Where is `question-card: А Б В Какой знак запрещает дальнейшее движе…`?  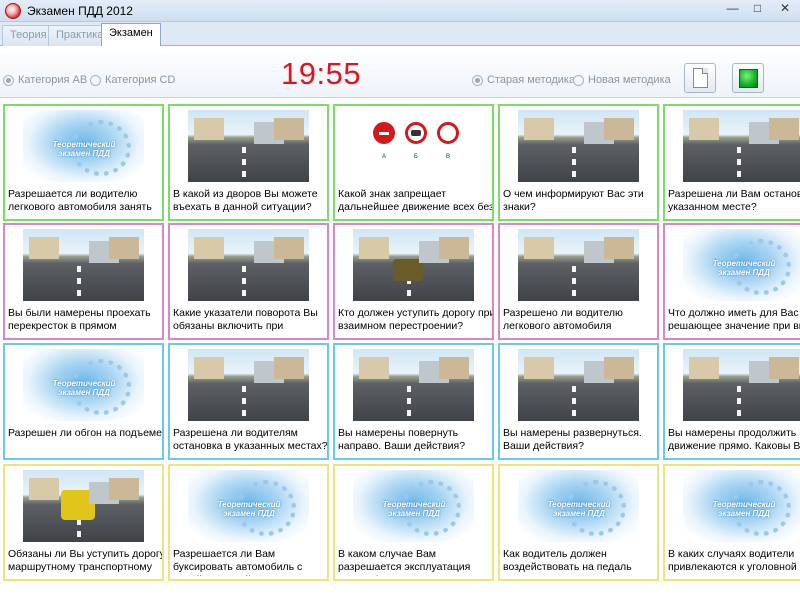
question-card: А Б В Какой знак запрещает дальнейшее движе… is located at coordinates (413, 162).